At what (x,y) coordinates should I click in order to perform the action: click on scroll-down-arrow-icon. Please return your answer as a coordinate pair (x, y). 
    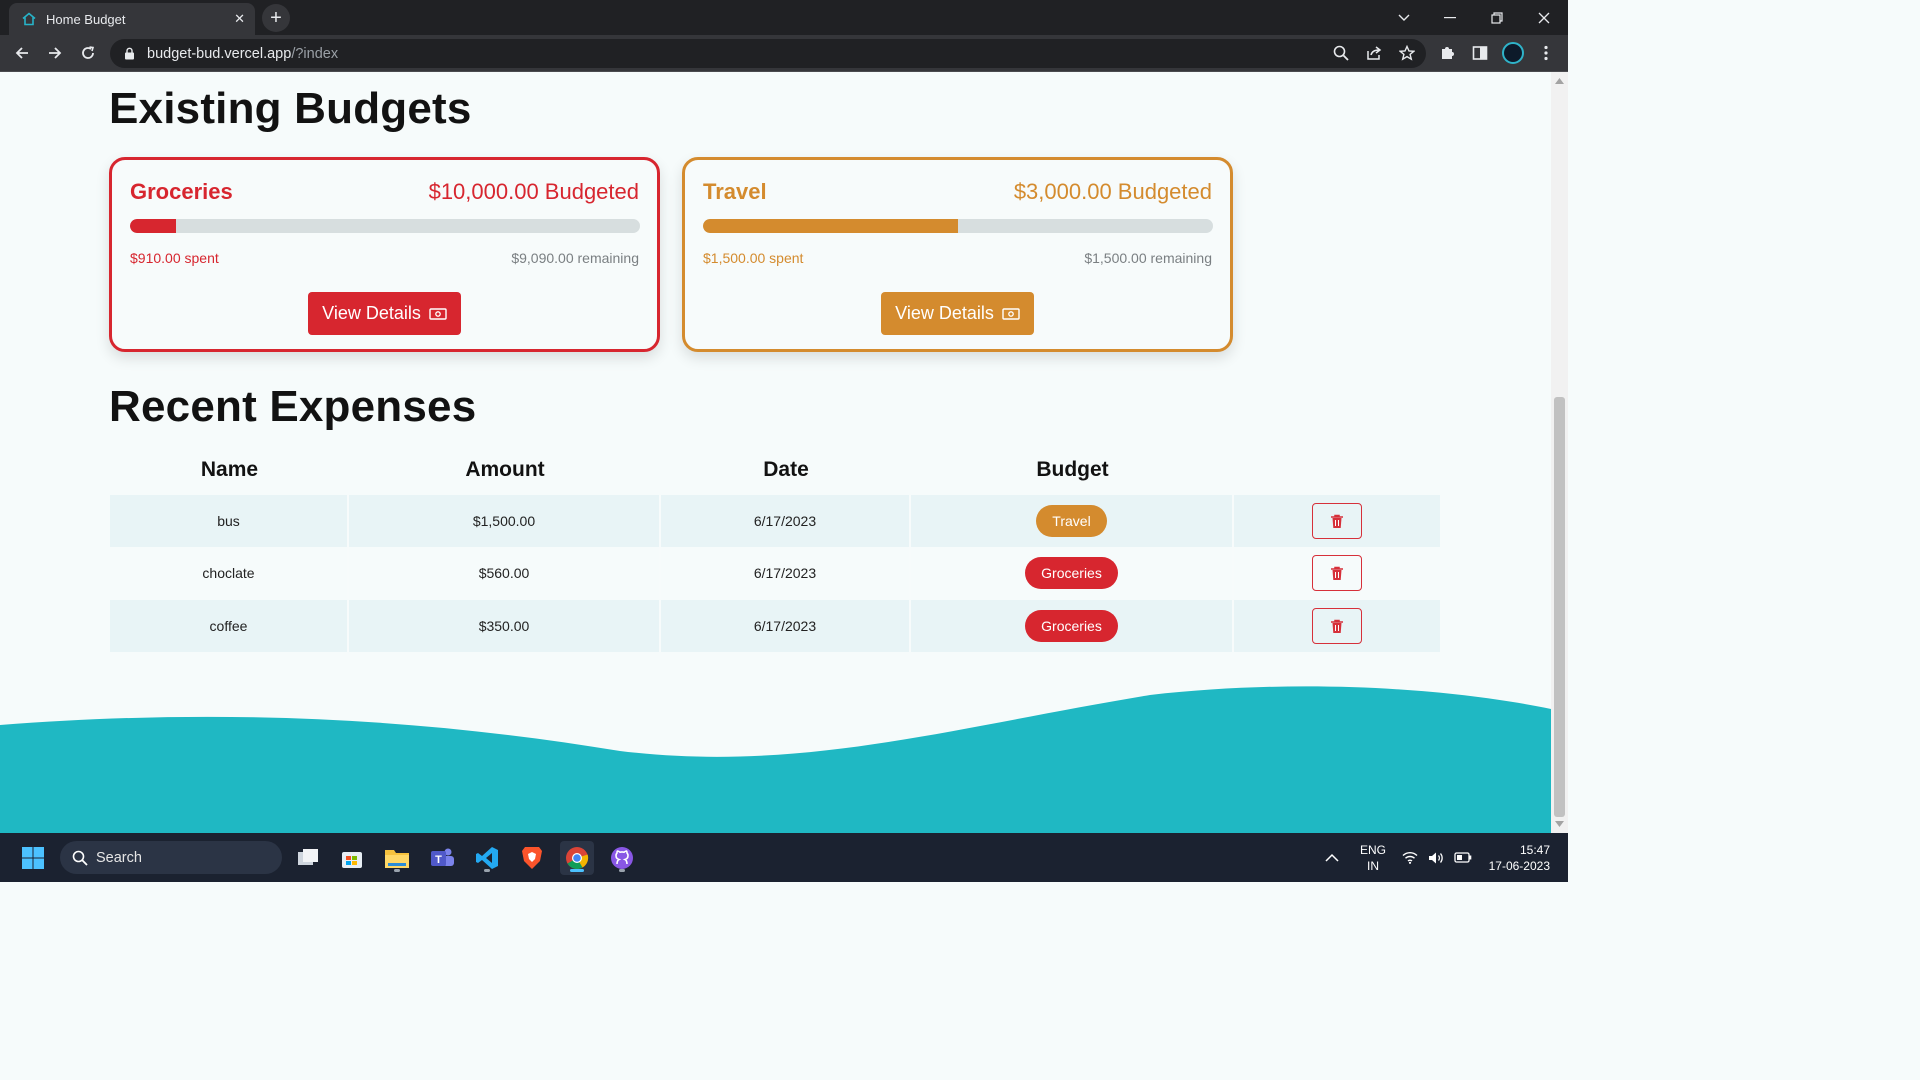
    Looking at the image, I should click on (1559, 824).